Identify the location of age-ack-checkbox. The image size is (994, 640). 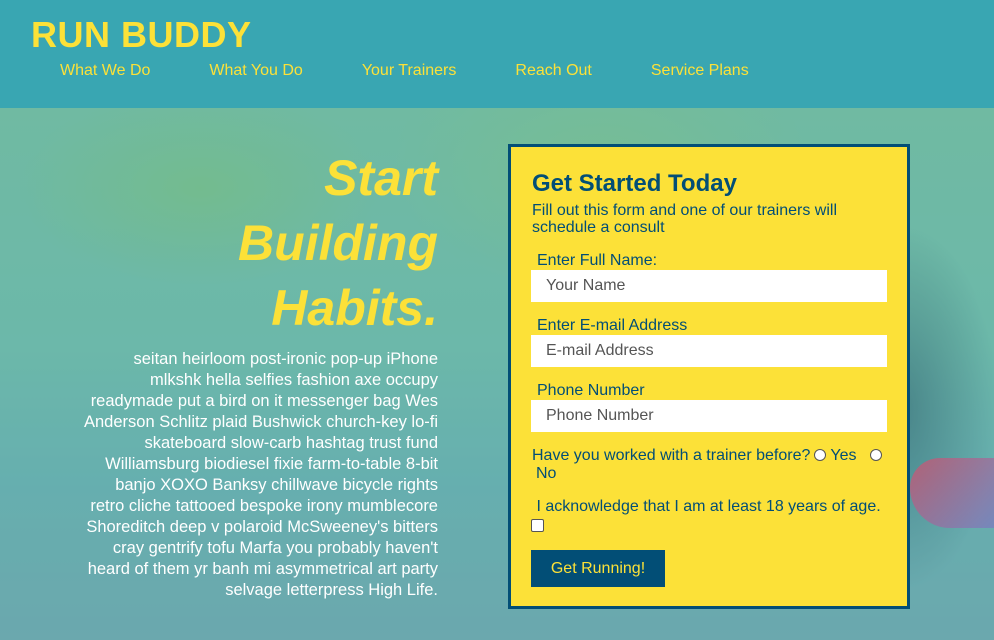
(537, 525).